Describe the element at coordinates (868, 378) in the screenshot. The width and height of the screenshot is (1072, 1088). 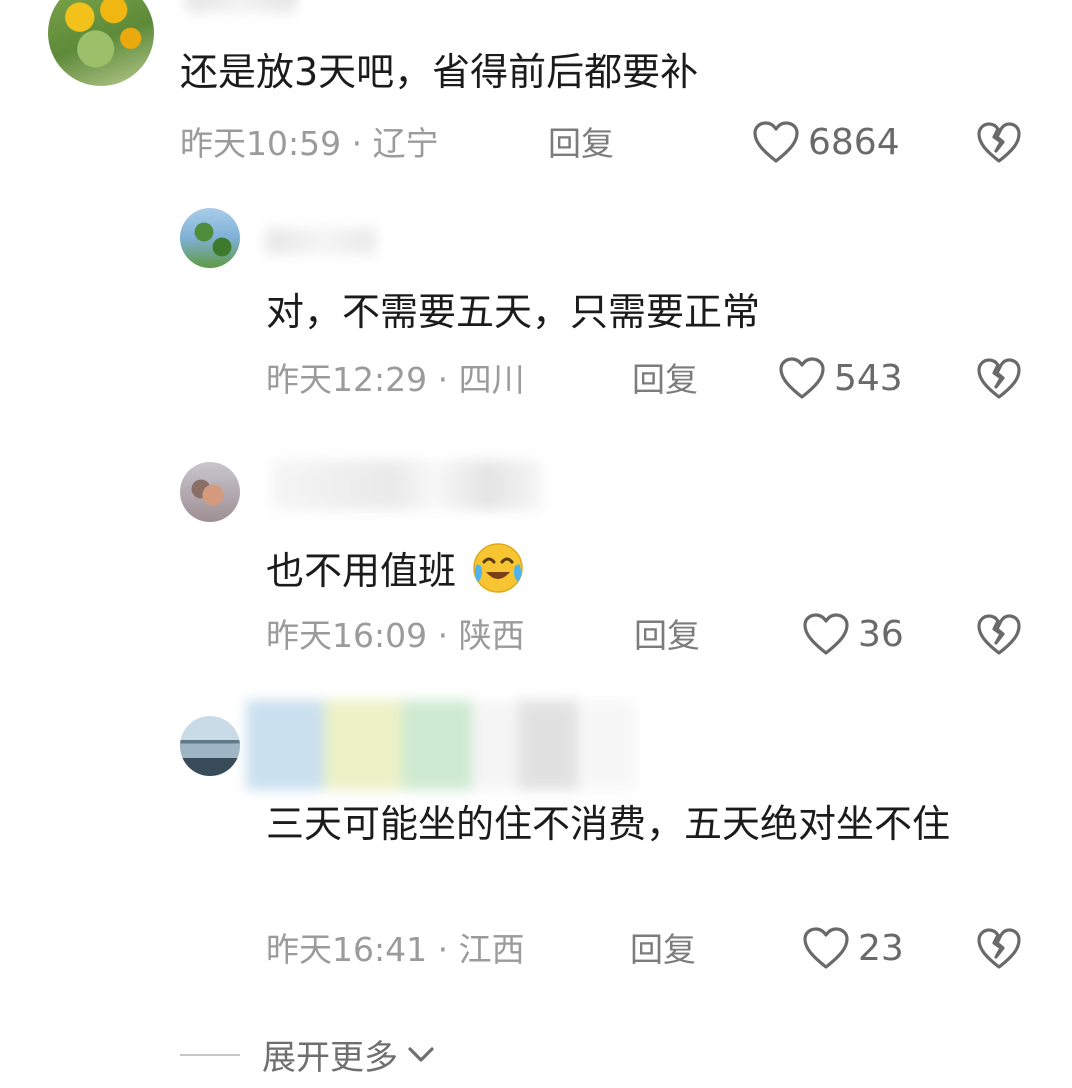
I see `like-count: 543` at that location.